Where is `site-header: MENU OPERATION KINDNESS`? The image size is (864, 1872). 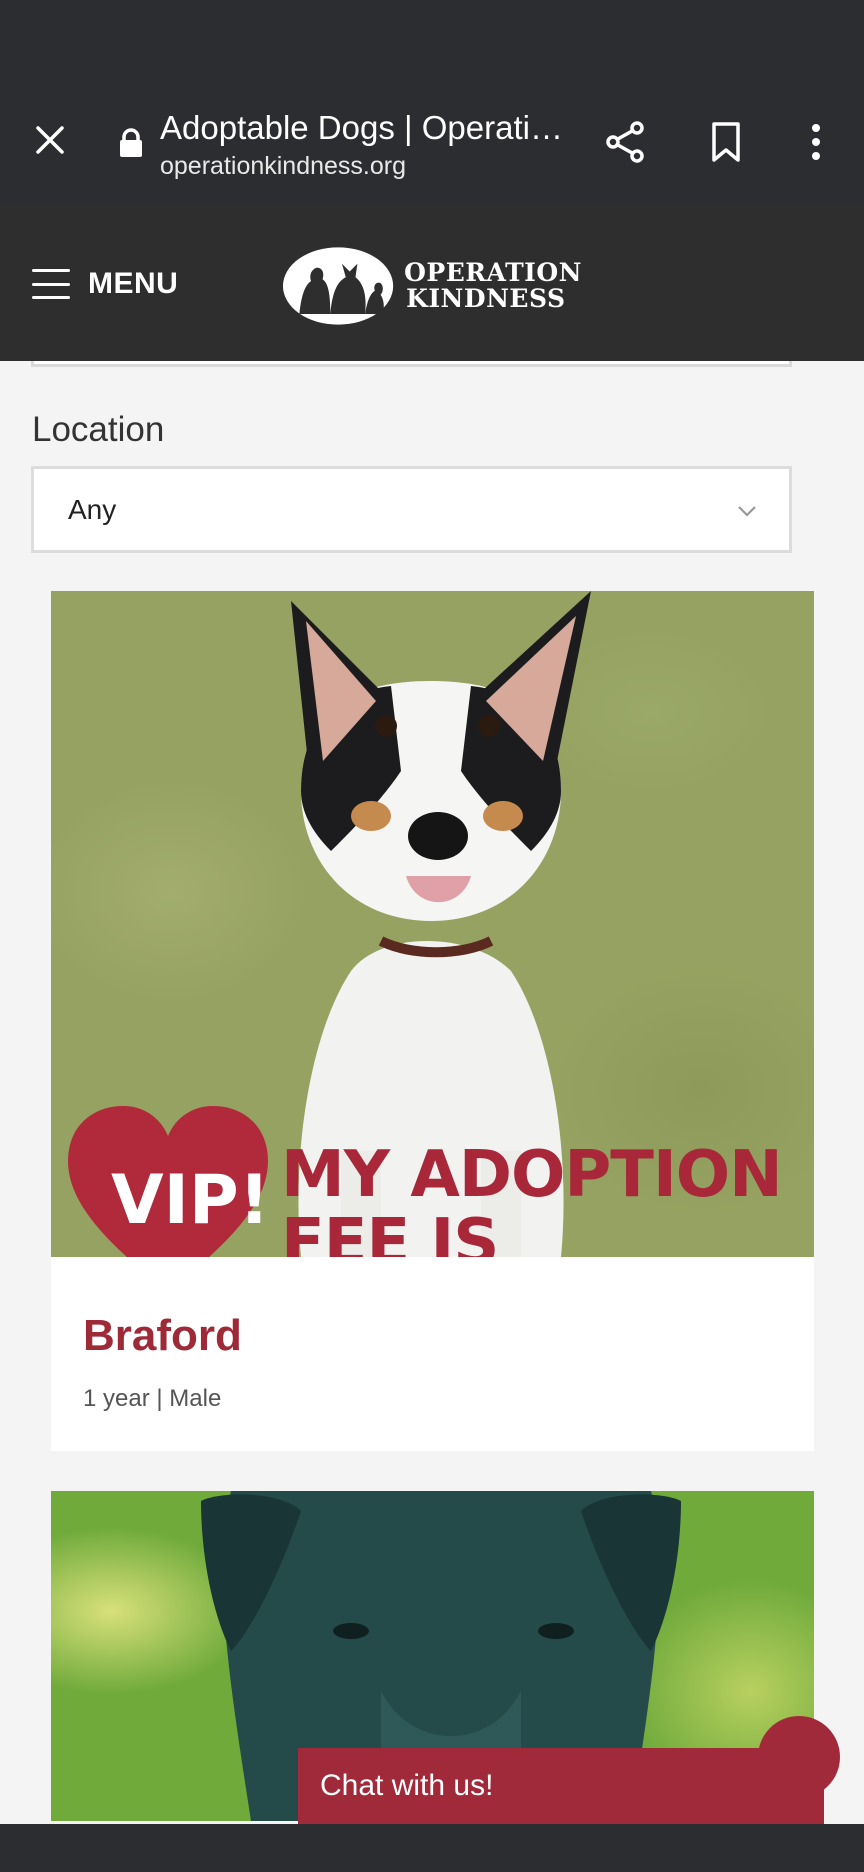 site-header: MENU OPERATION KINDNESS is located at coordinates (432, 283).